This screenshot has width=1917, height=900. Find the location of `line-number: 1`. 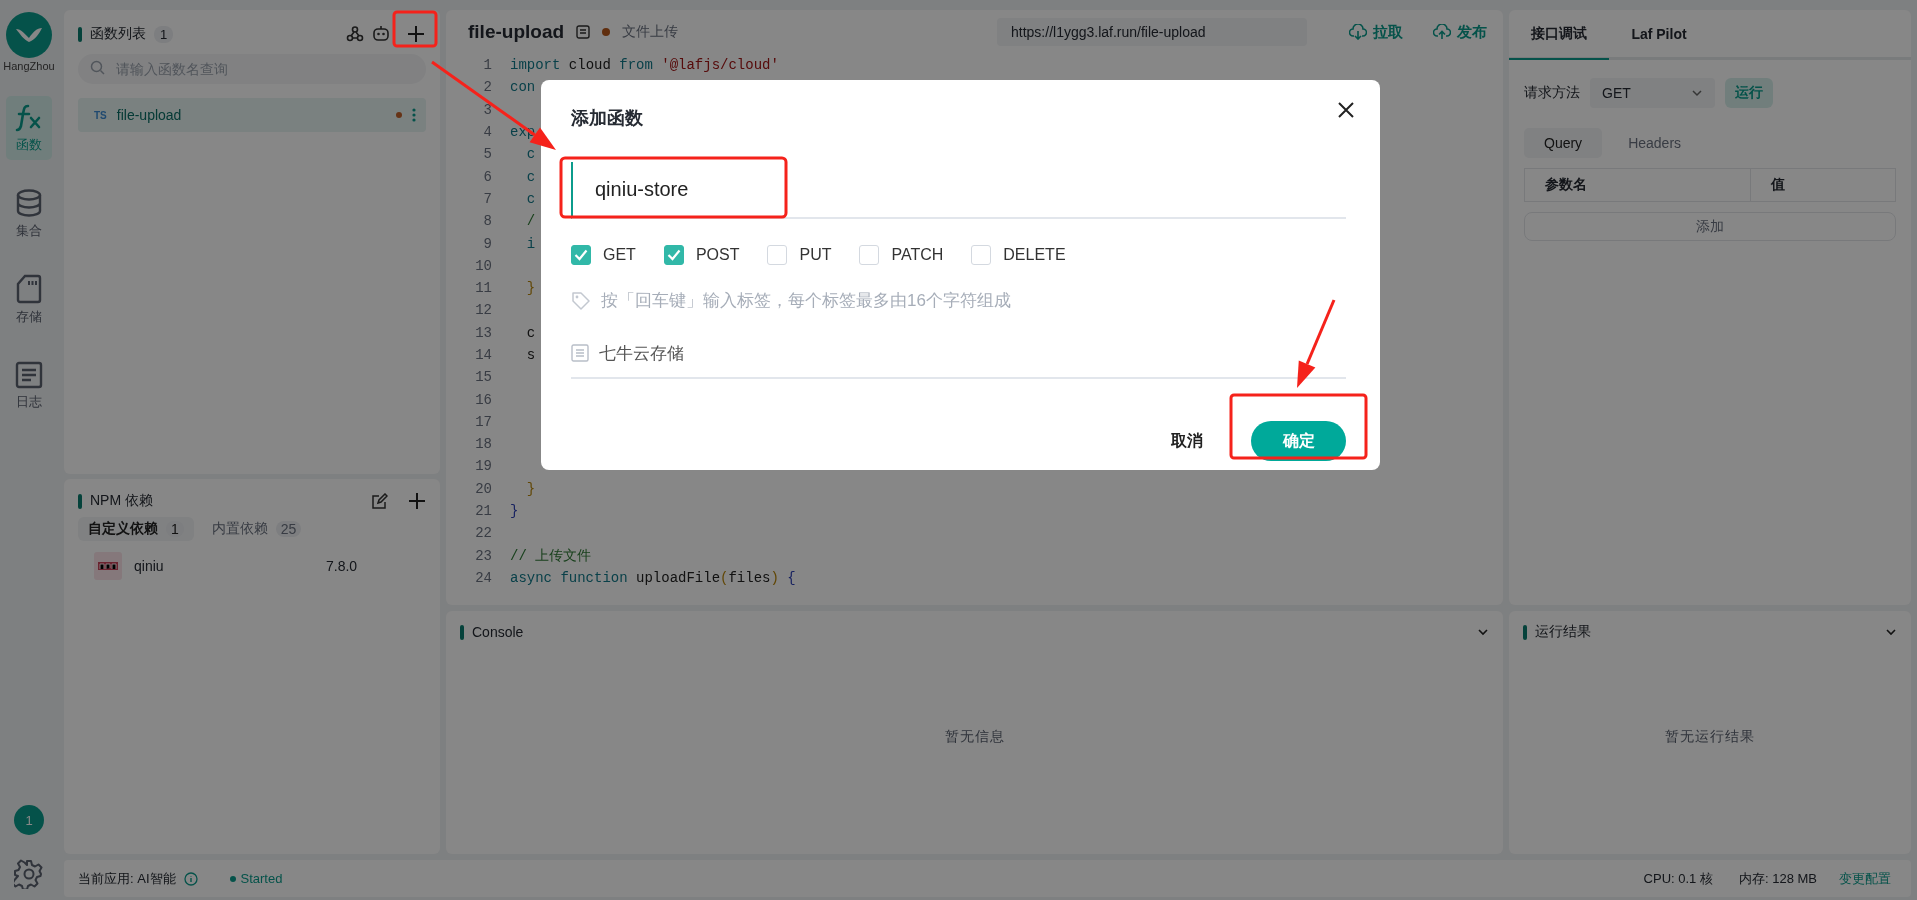

line-number: 1 is located at coordinates (487, 65).